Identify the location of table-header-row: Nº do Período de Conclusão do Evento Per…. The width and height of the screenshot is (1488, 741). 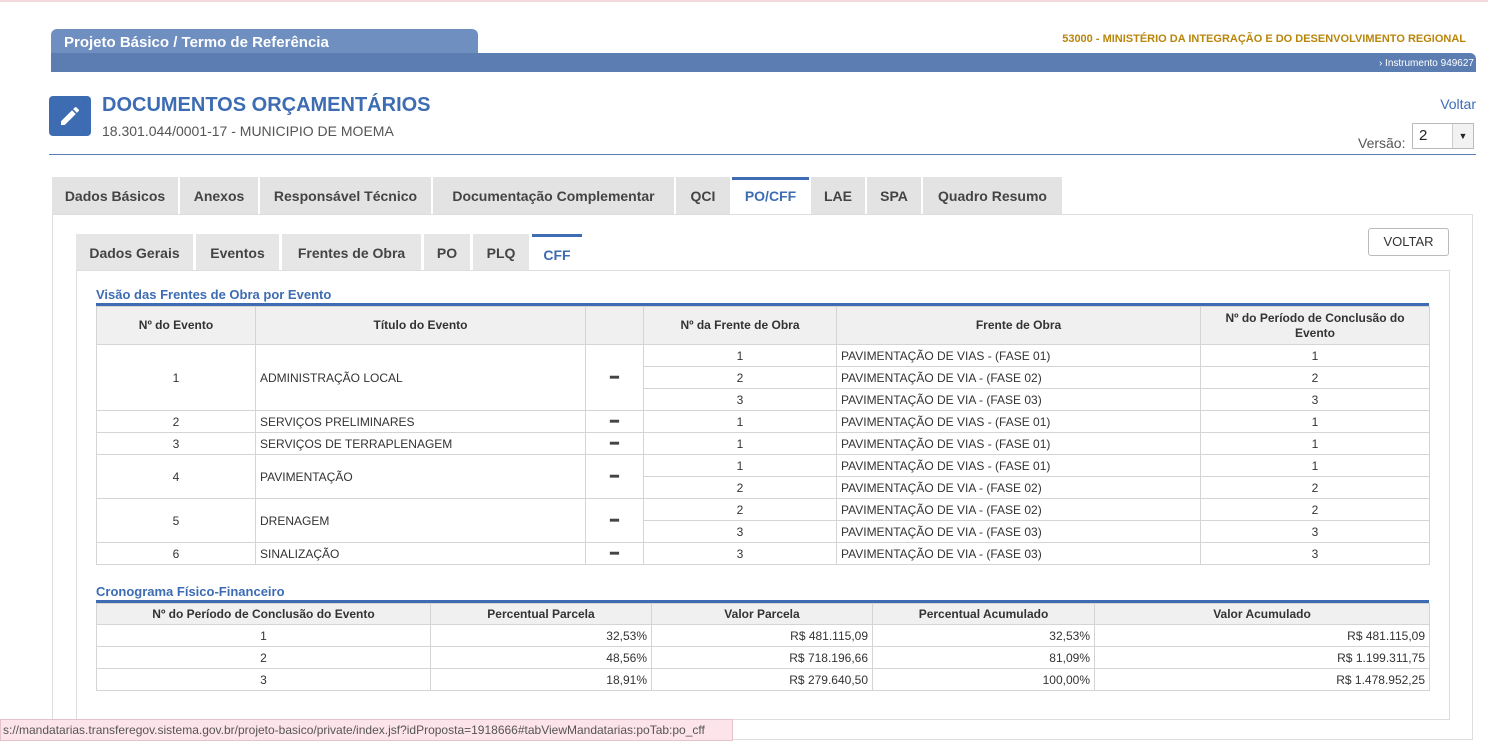
(763, 614).